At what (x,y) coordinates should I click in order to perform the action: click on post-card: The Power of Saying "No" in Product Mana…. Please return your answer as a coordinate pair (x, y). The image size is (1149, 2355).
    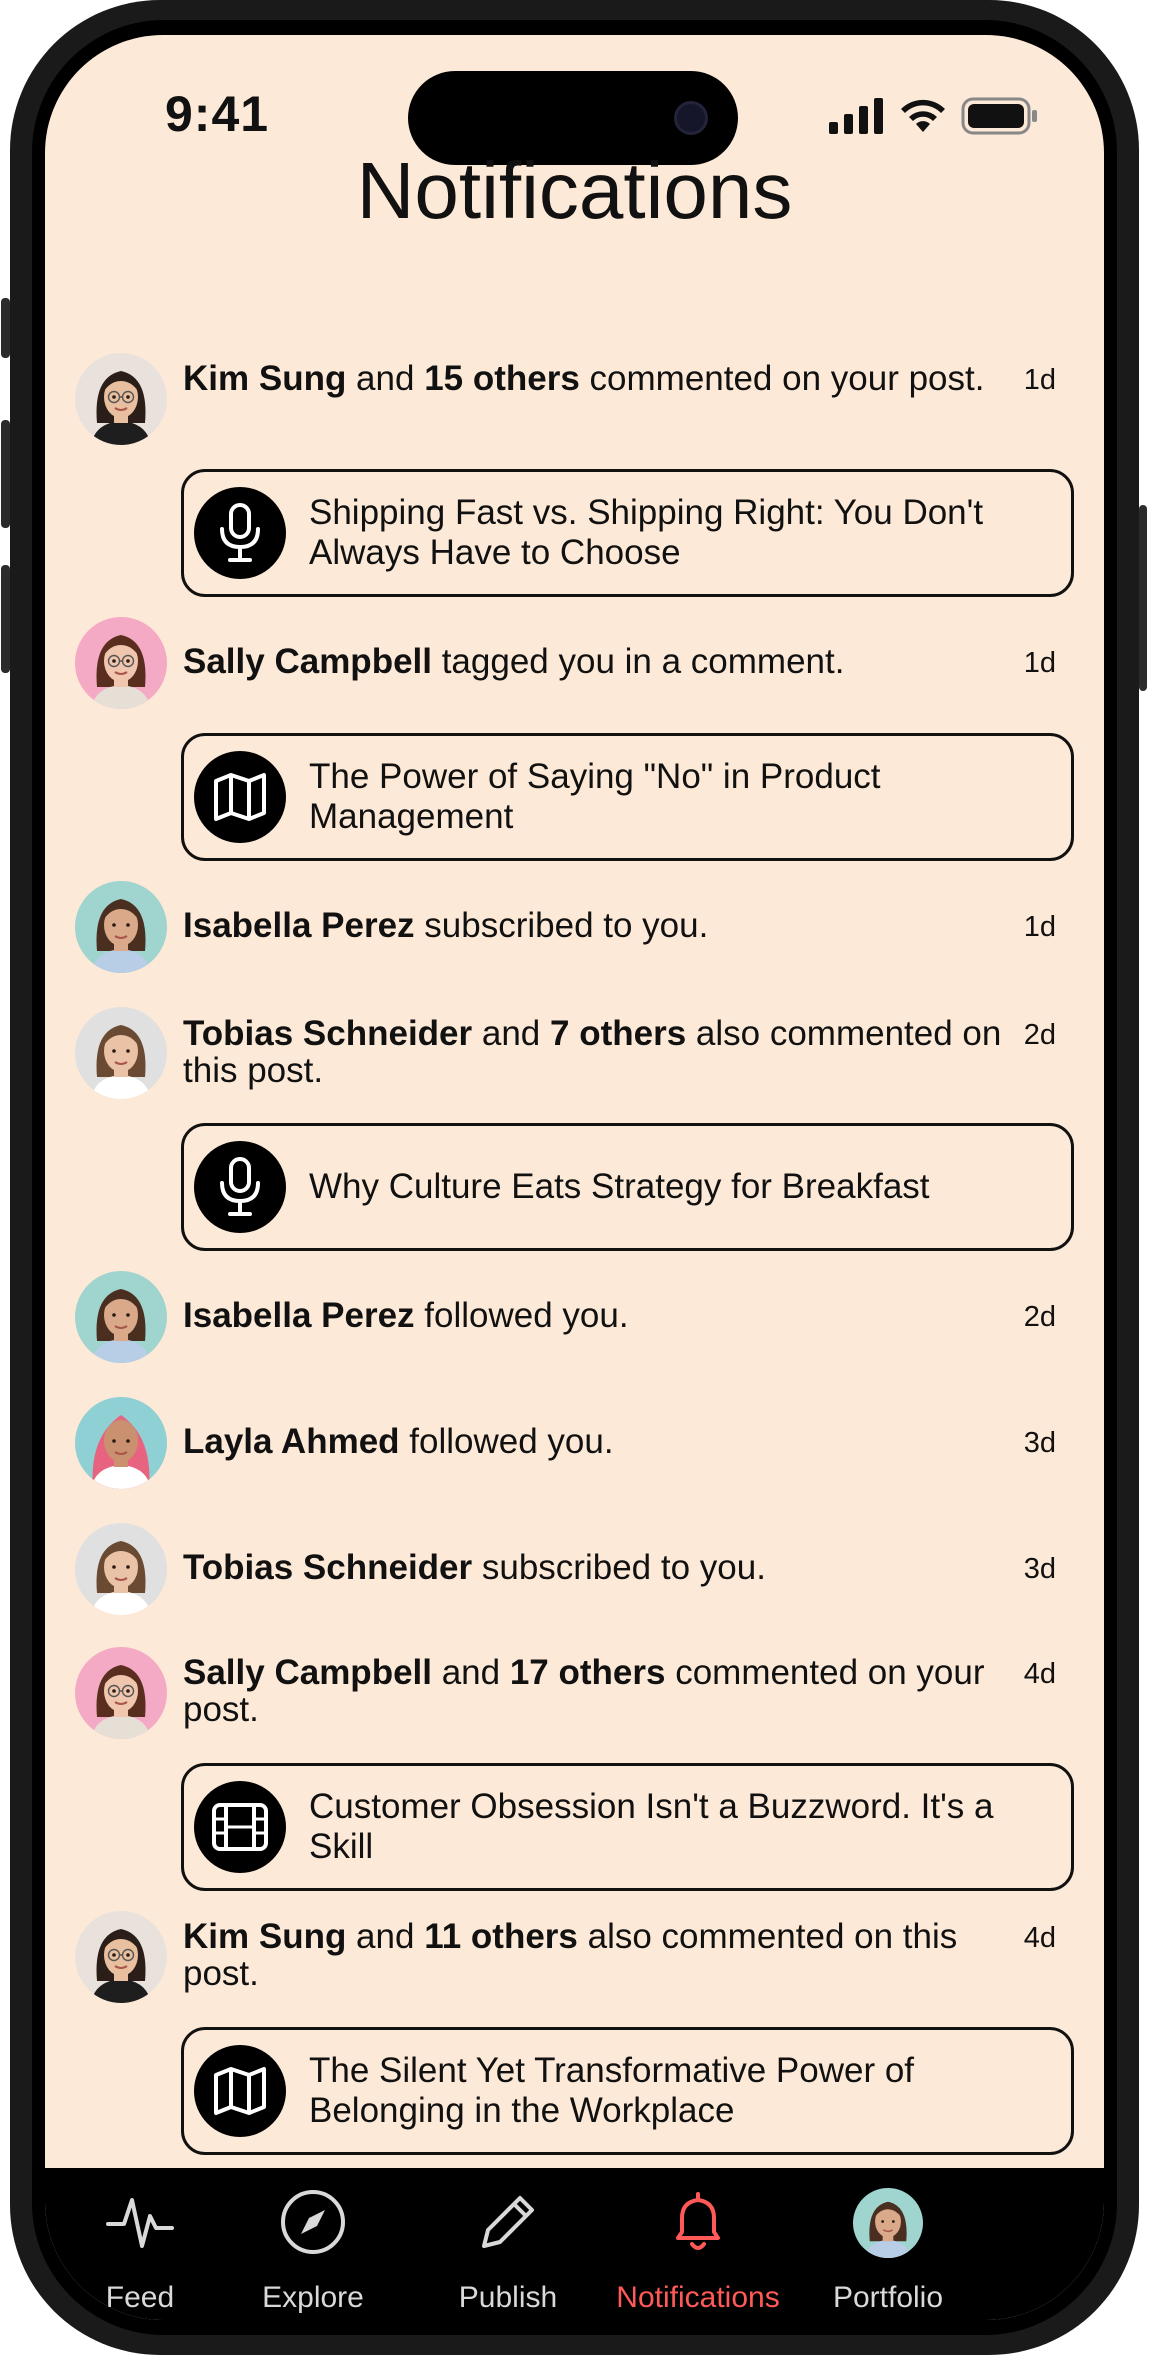
    Looking at the image, I should click on (627, 797).